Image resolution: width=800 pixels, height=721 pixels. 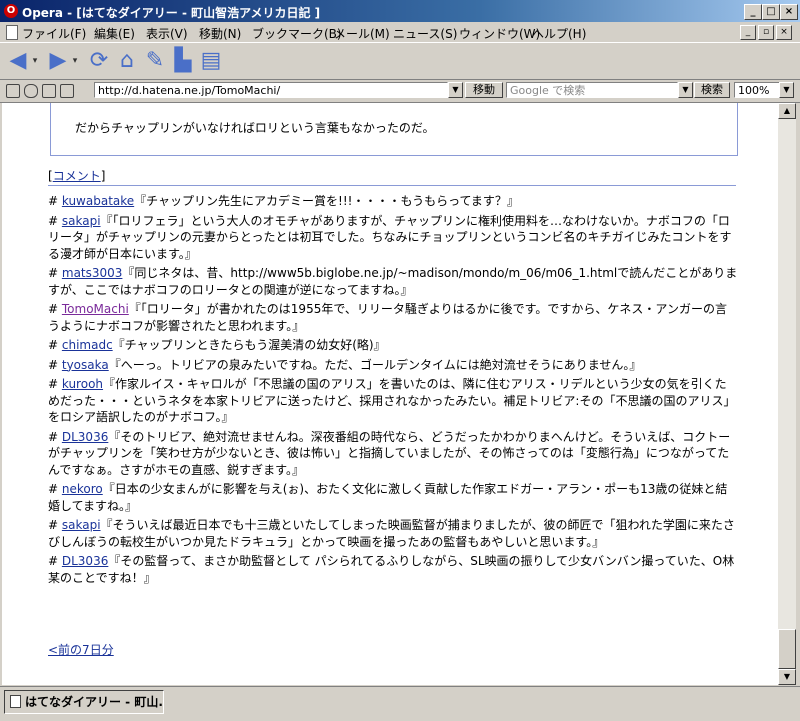 What do you see at coordinates (787, 394) in the screenshot?
I see `vertical-scrollbar: ▲ ▼` at bounding box center [787, 394].